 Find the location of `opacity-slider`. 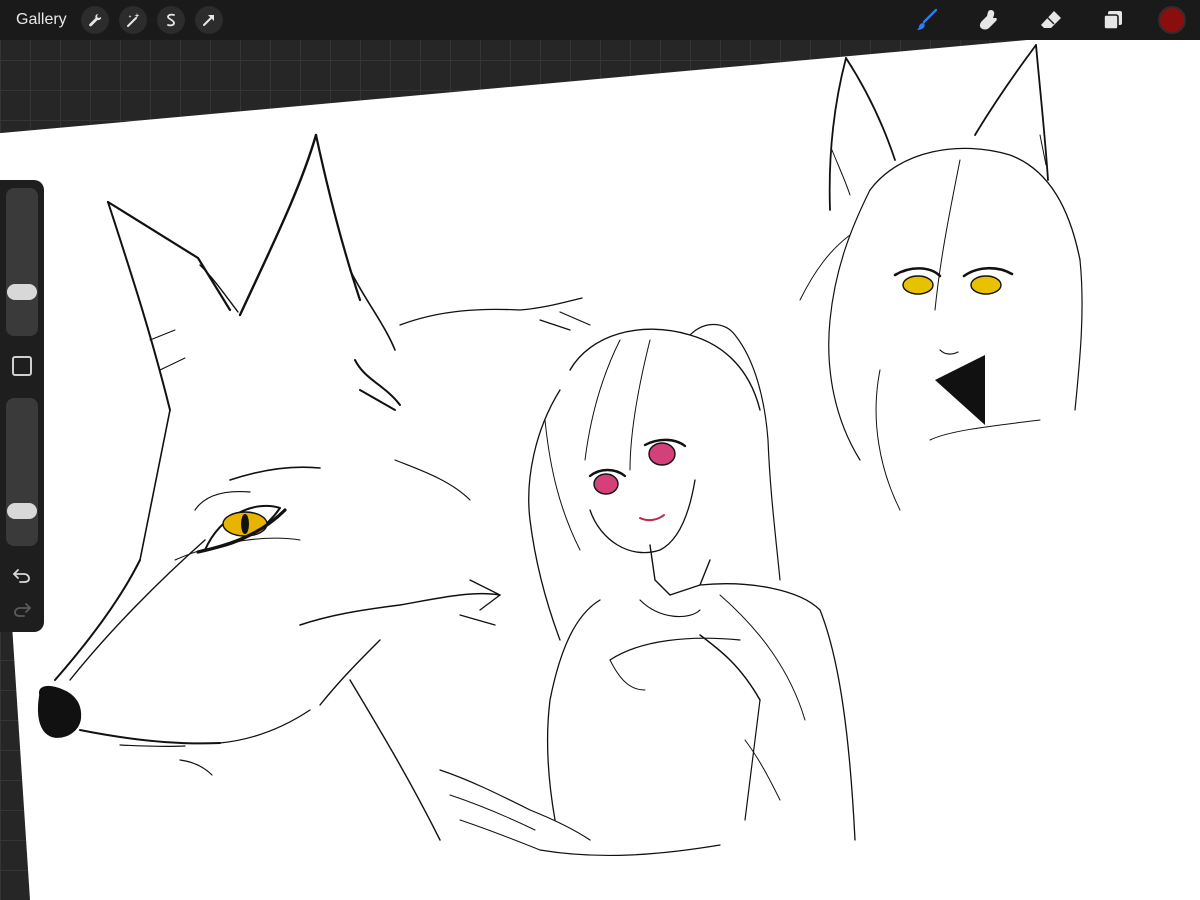

opacity-slider is located at coordinates (22, 472).